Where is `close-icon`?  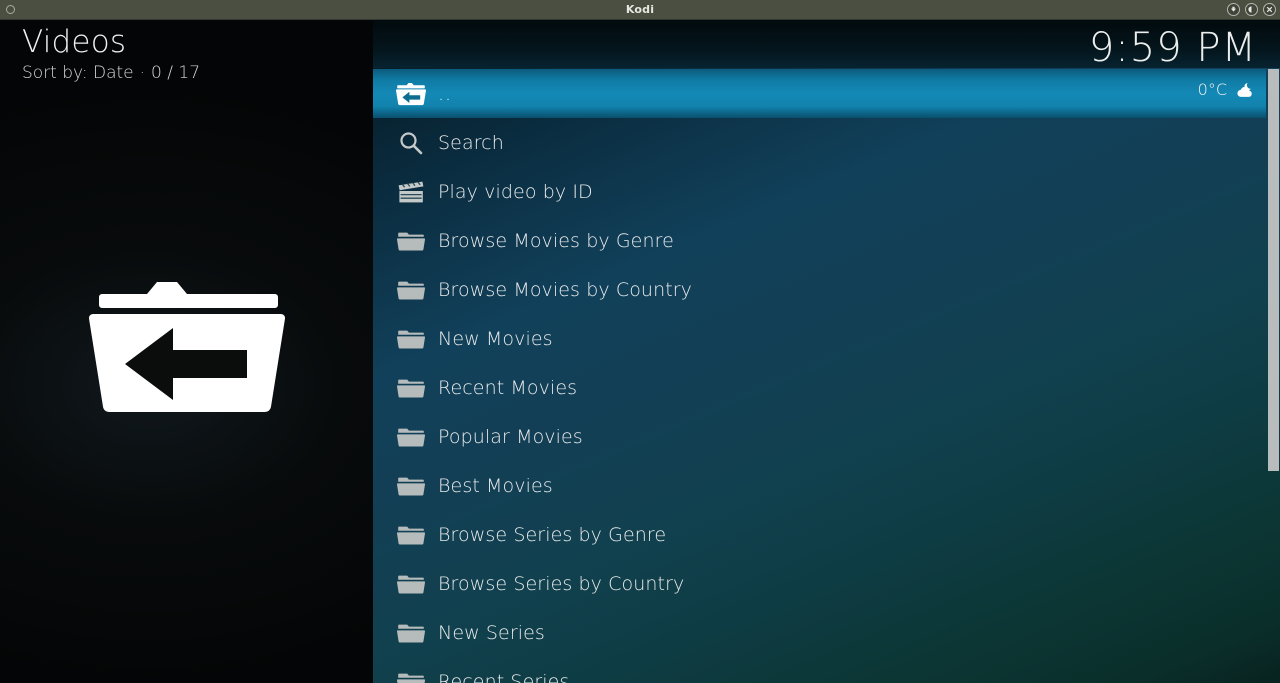
close-icon is located at coordinates (1269, 9).